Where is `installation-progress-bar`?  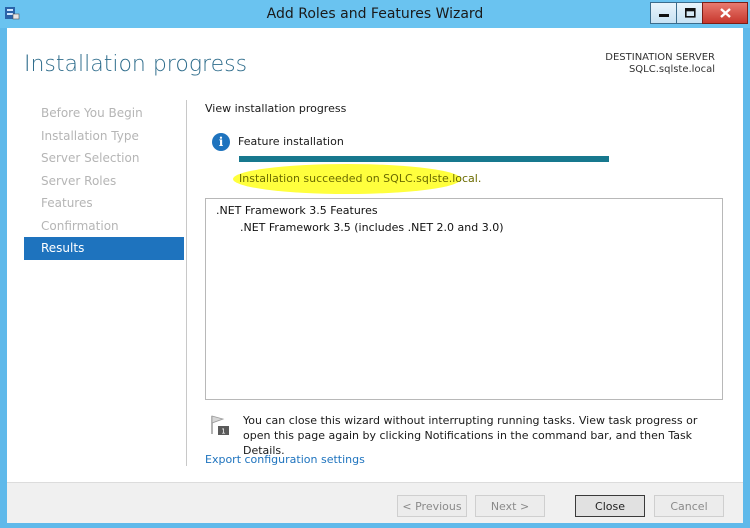 installation-progress-bar is located at coordinates (424, 159).